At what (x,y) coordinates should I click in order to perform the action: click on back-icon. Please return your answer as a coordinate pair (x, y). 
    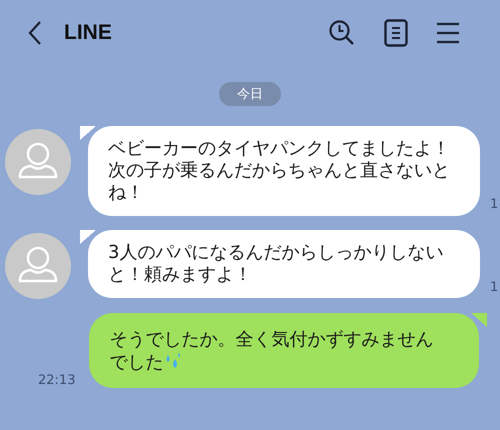
    Looking at the image, I should click on (35, 33).